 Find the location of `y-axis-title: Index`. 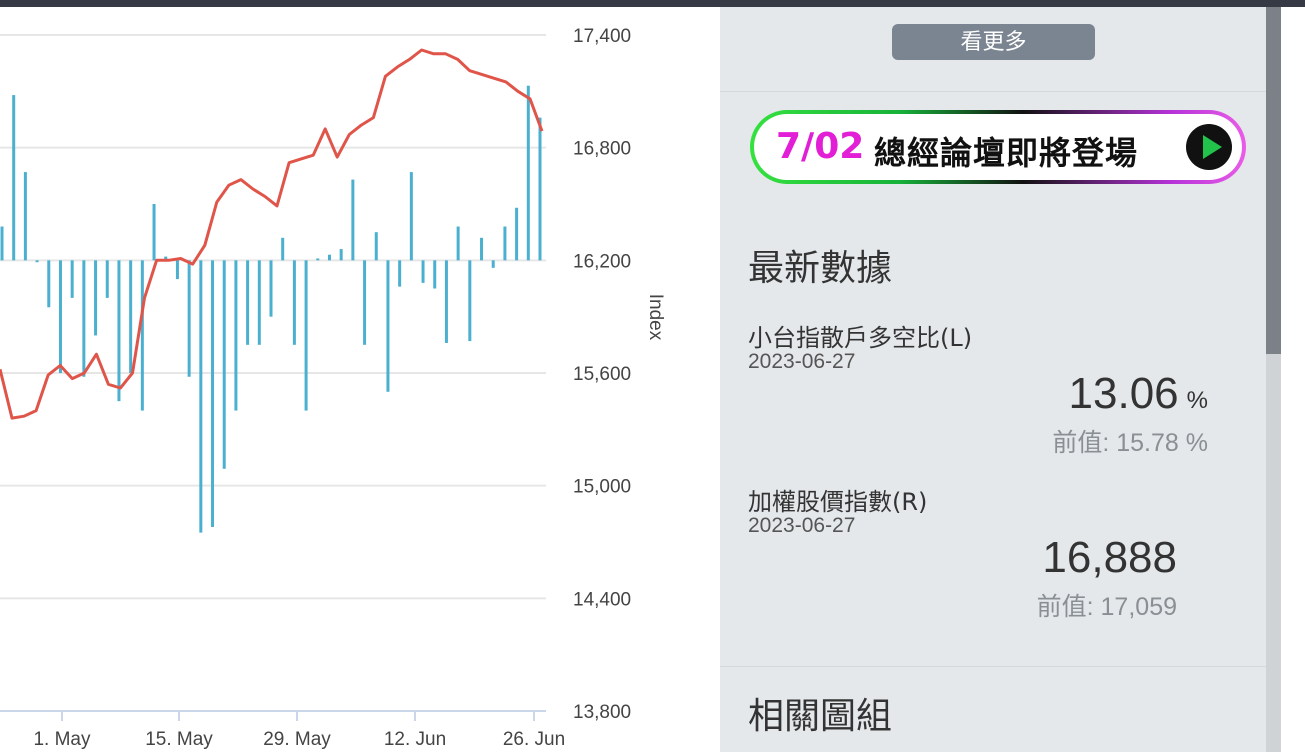

y-axis-title: Index is located at coordinates (655, 317).